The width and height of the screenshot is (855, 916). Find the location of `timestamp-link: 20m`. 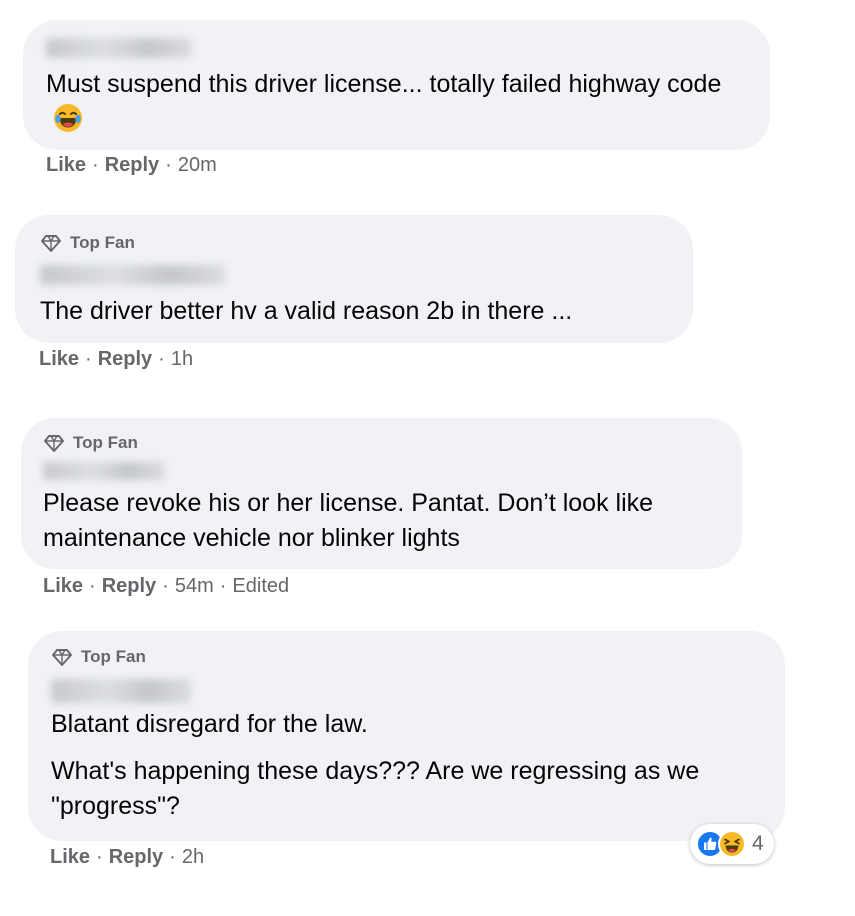

timestamp-link: 20m is located at coordinates (197, 165).